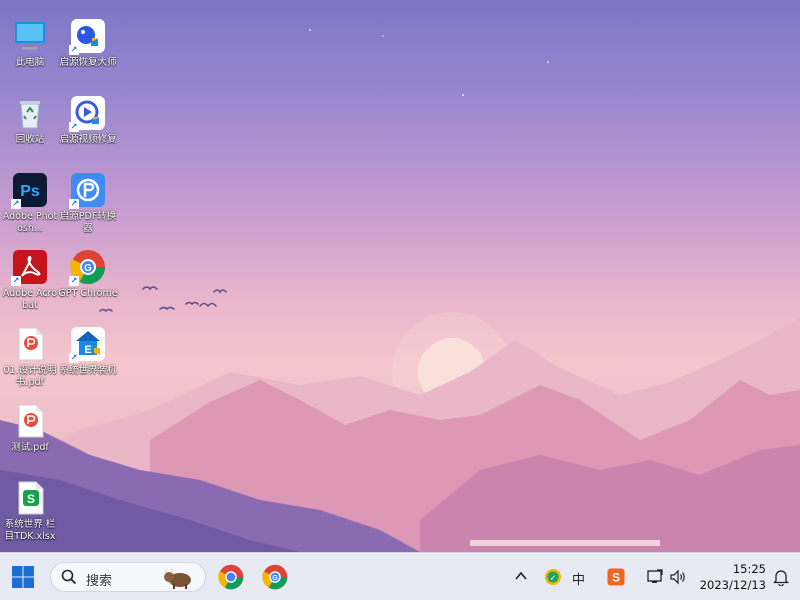 The width and height of the screenshot is (800, 600). I want to click on svg-text: E, so click(87, 350).